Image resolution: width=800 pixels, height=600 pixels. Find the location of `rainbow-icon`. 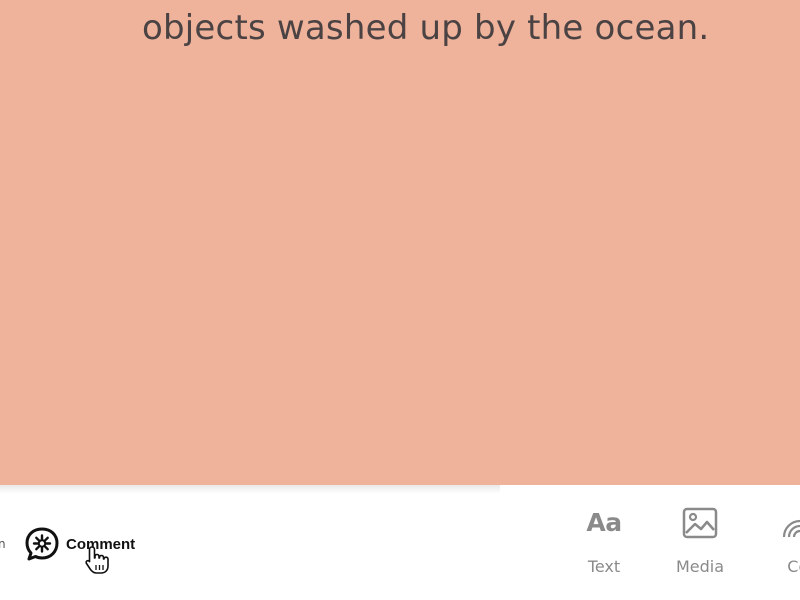

rainbow-icon is located at coordinates (791, 528).